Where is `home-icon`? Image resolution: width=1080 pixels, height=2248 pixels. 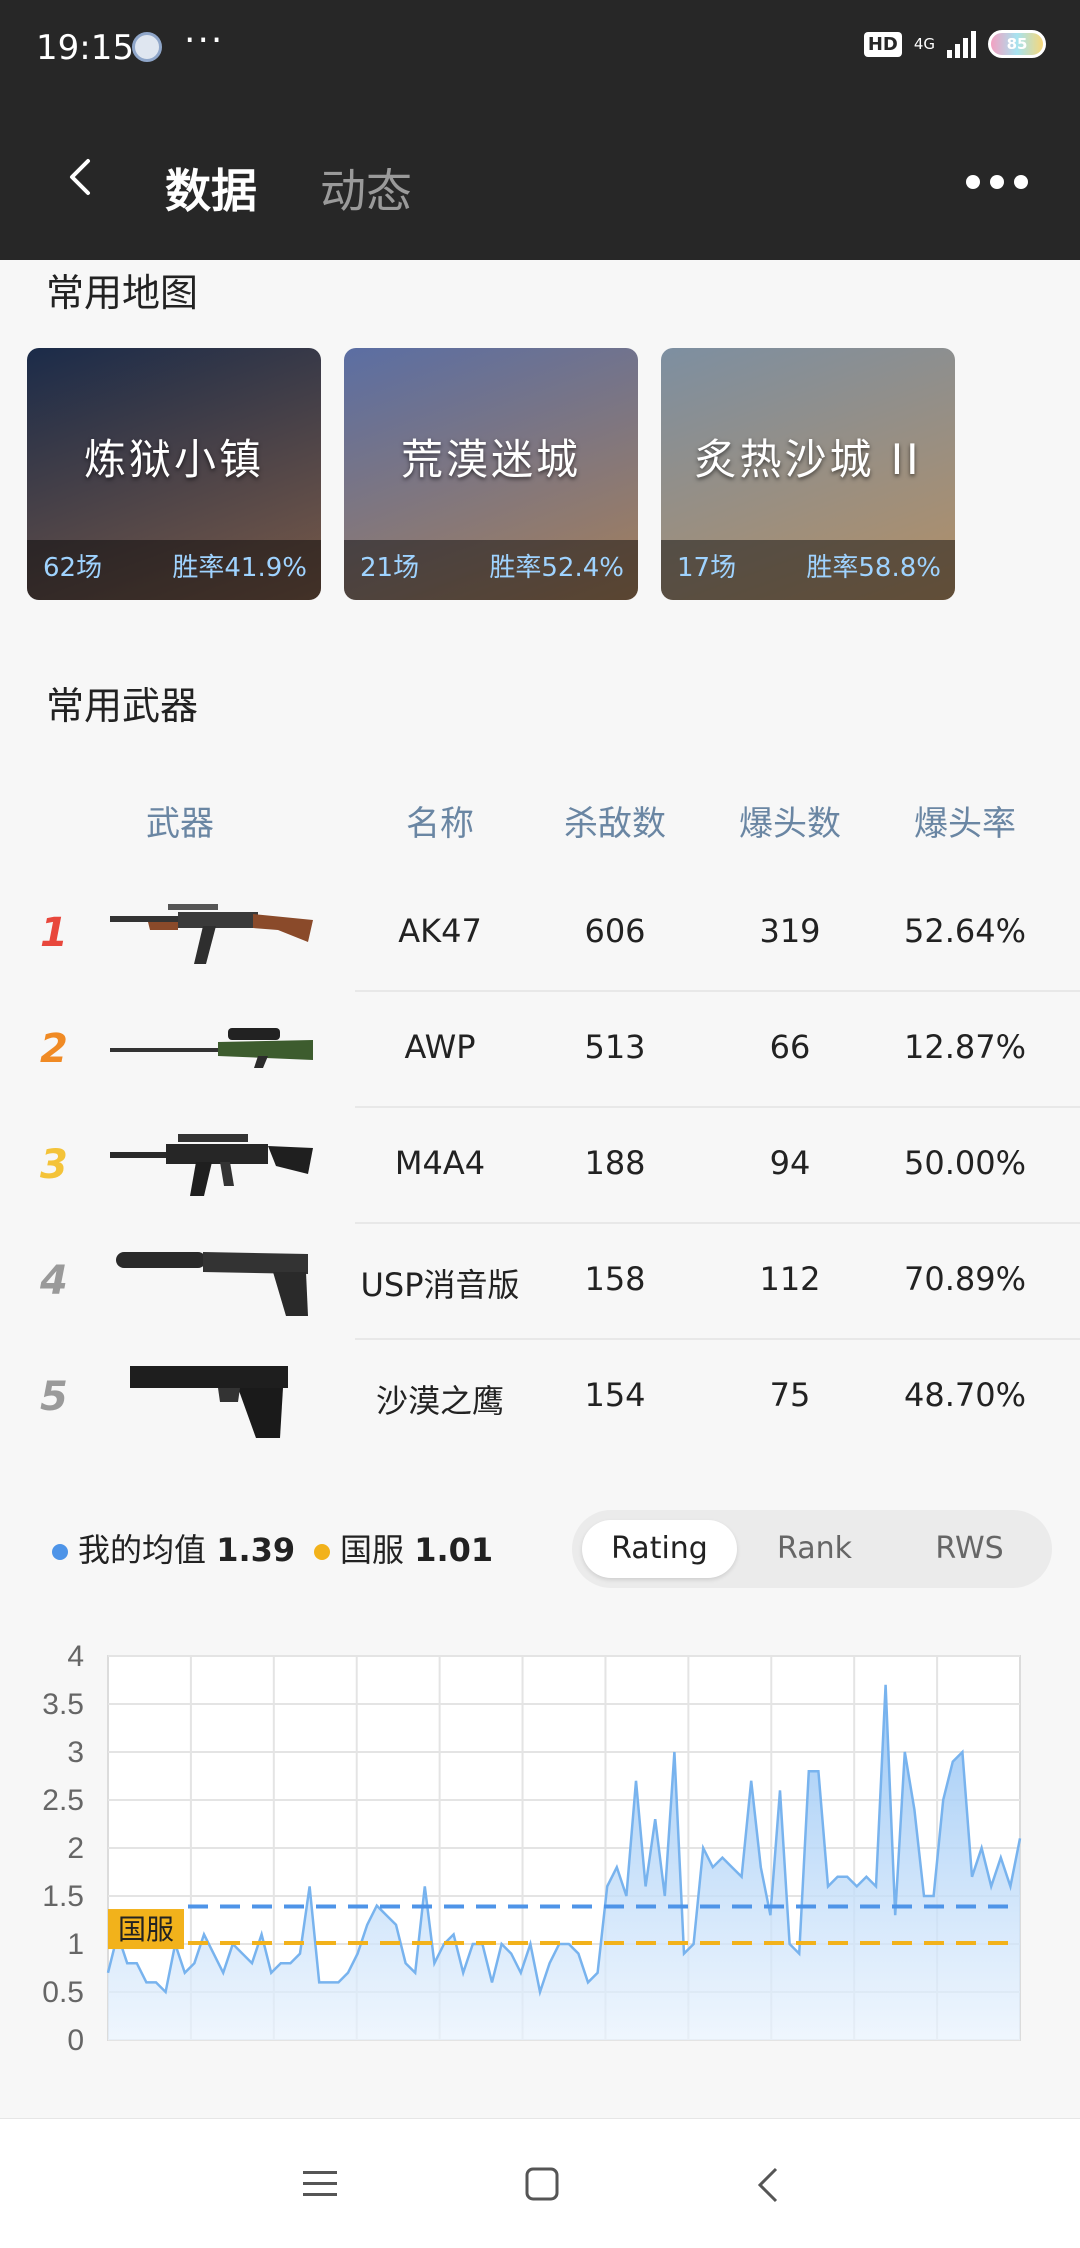
home-icon is located at coordinates (542, 2184).